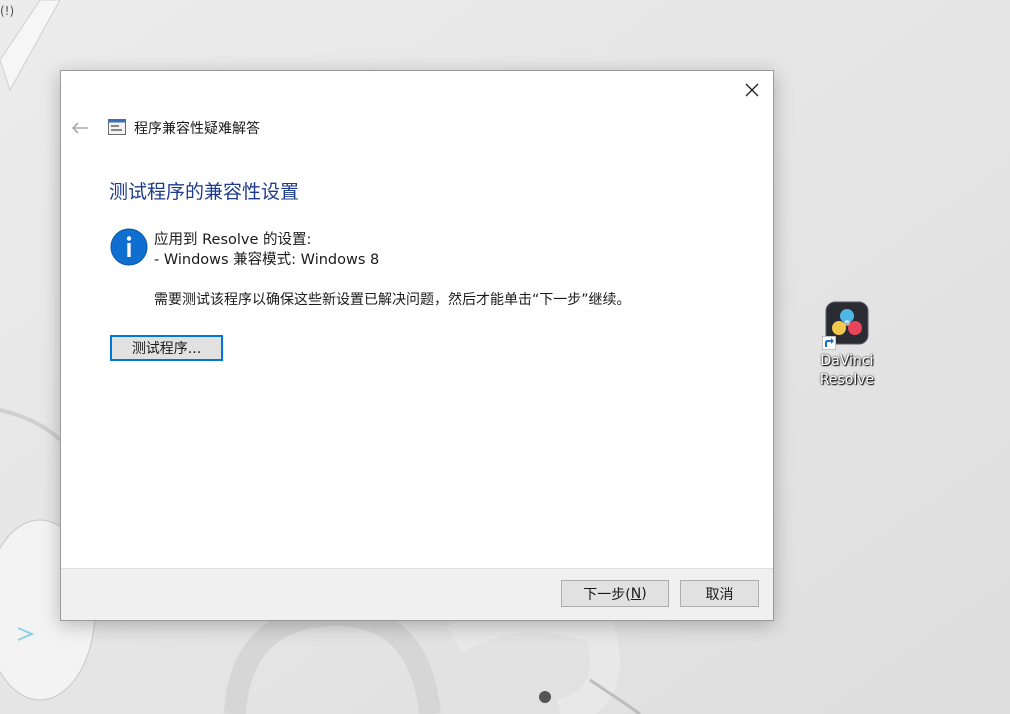 The width and height of the screenshot is (1010, 714). I want to click on cancel-button: 取消, so click(719, 593).